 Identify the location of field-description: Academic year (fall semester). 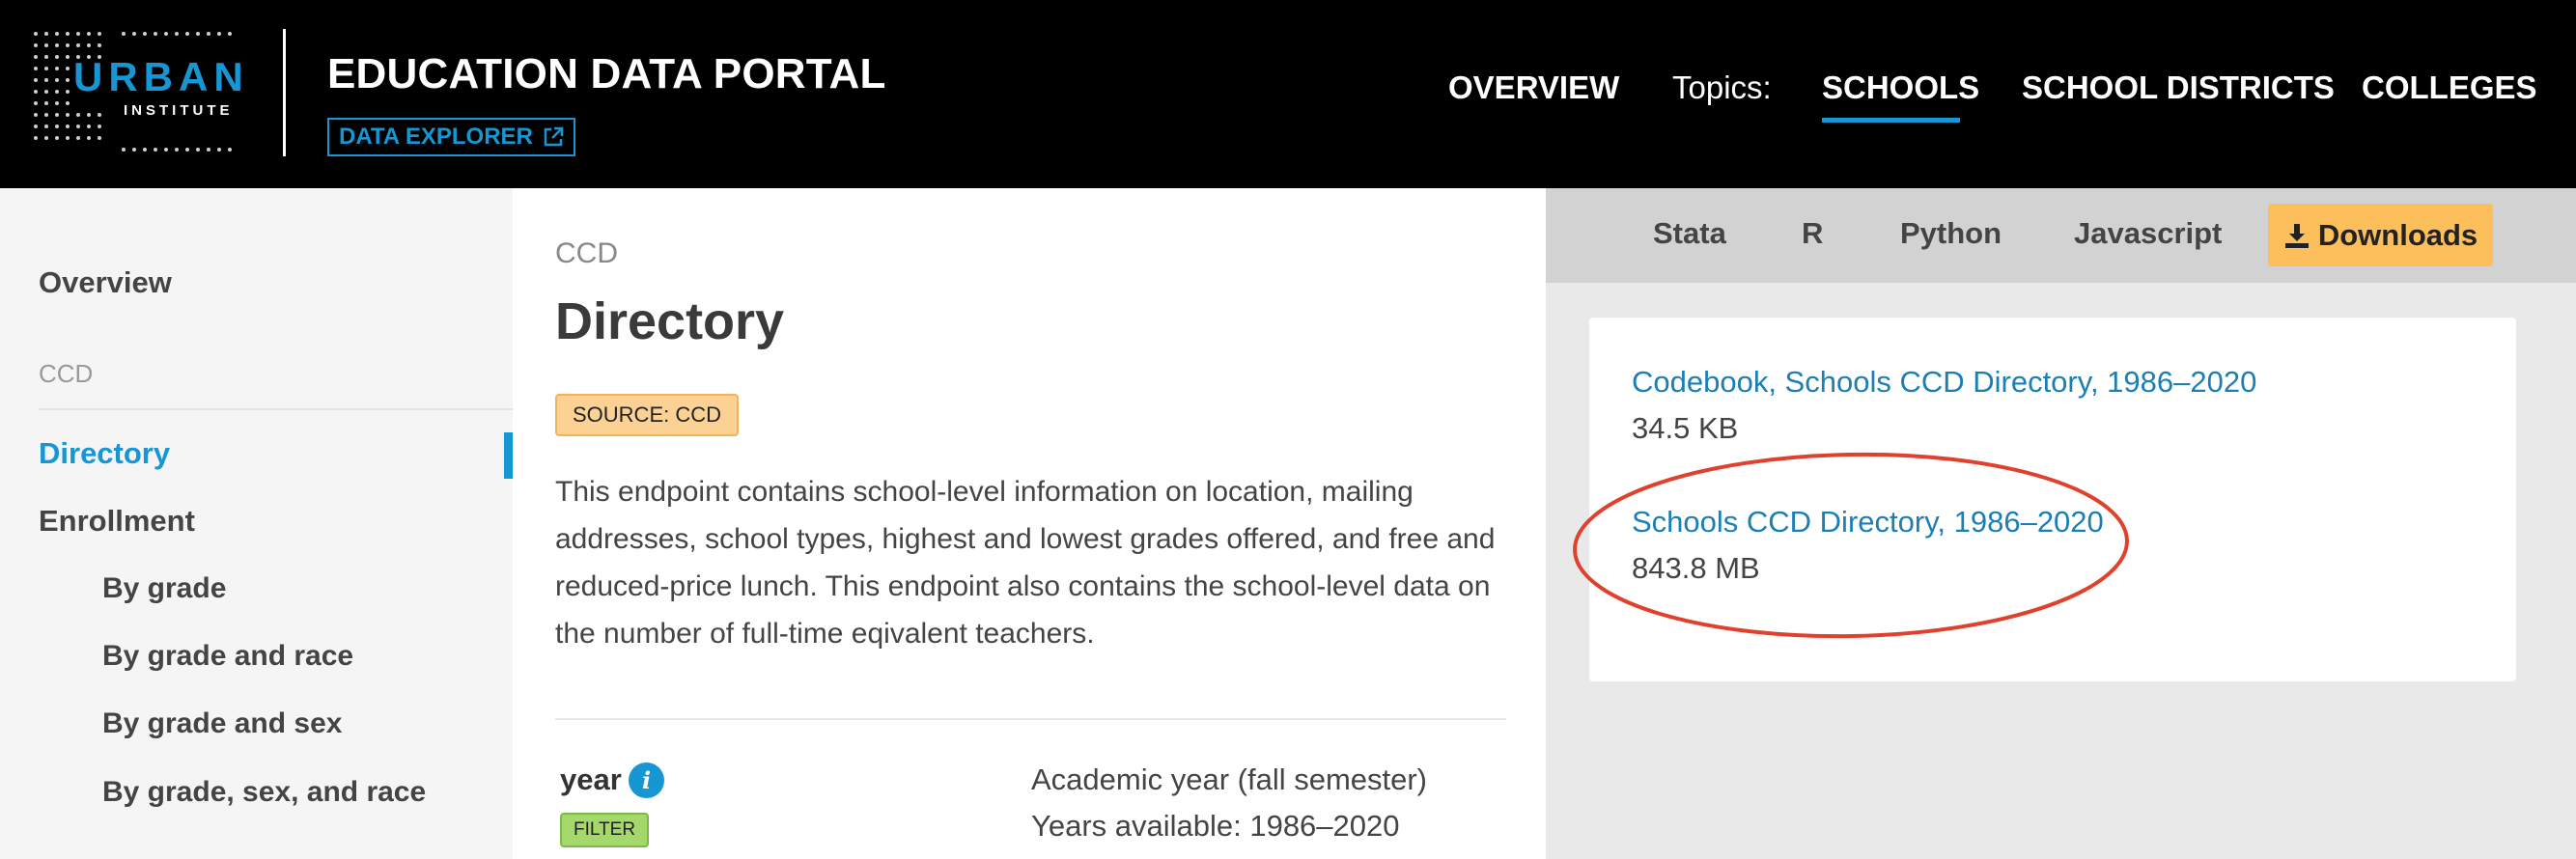
(1230, 779).